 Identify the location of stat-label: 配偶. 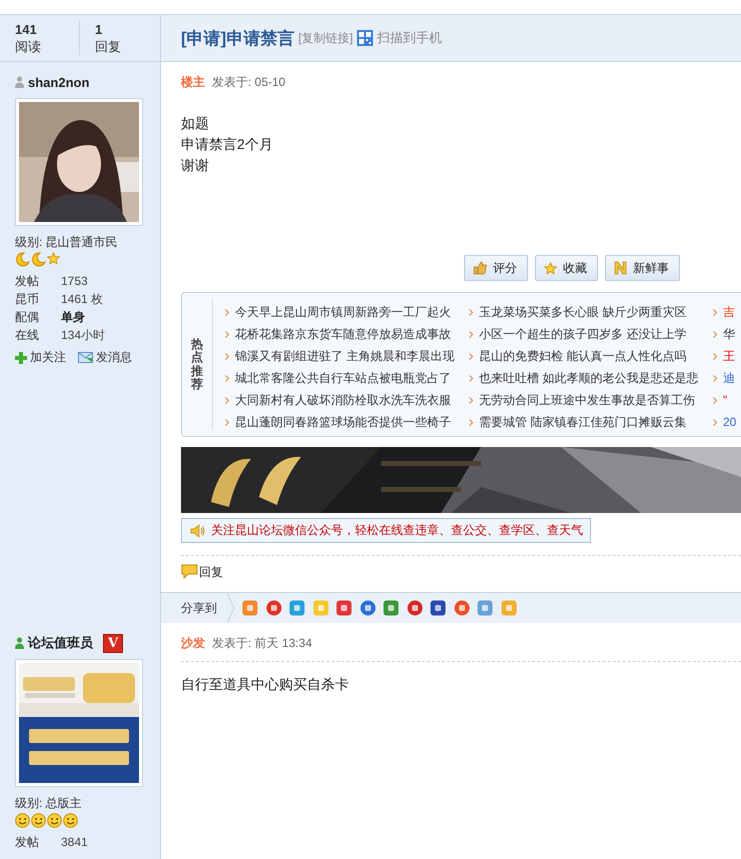
(27, 317).